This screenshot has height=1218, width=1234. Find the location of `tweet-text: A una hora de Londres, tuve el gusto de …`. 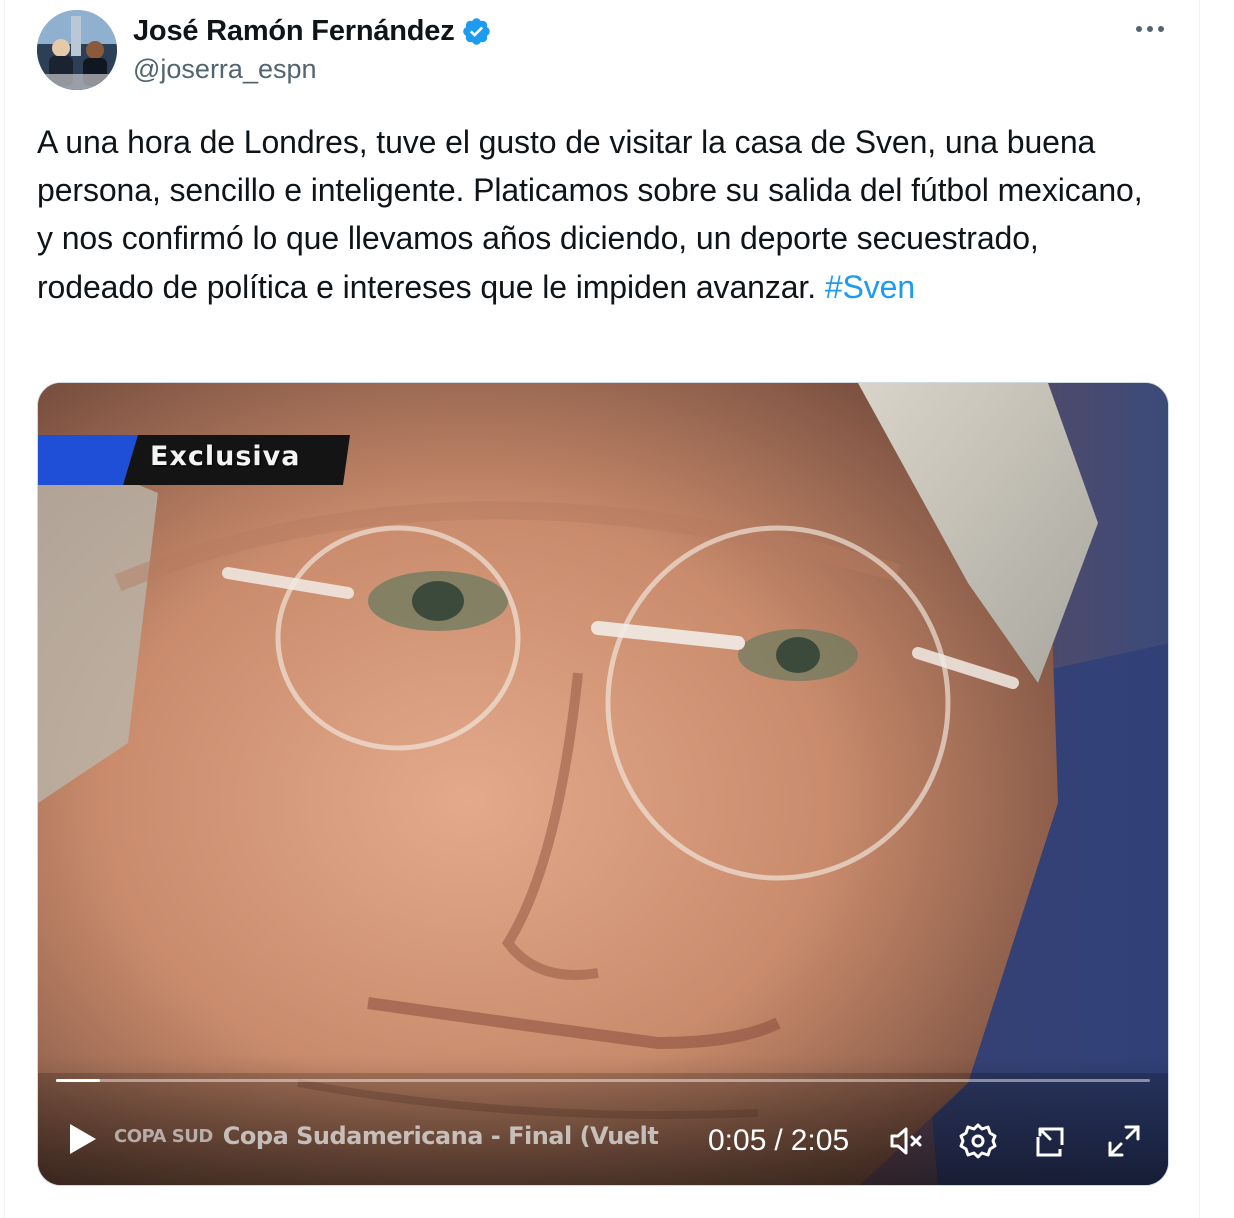

tweet-text: A una hora de Londres, tuve el gusto de … is located at coordinates (592, 214).